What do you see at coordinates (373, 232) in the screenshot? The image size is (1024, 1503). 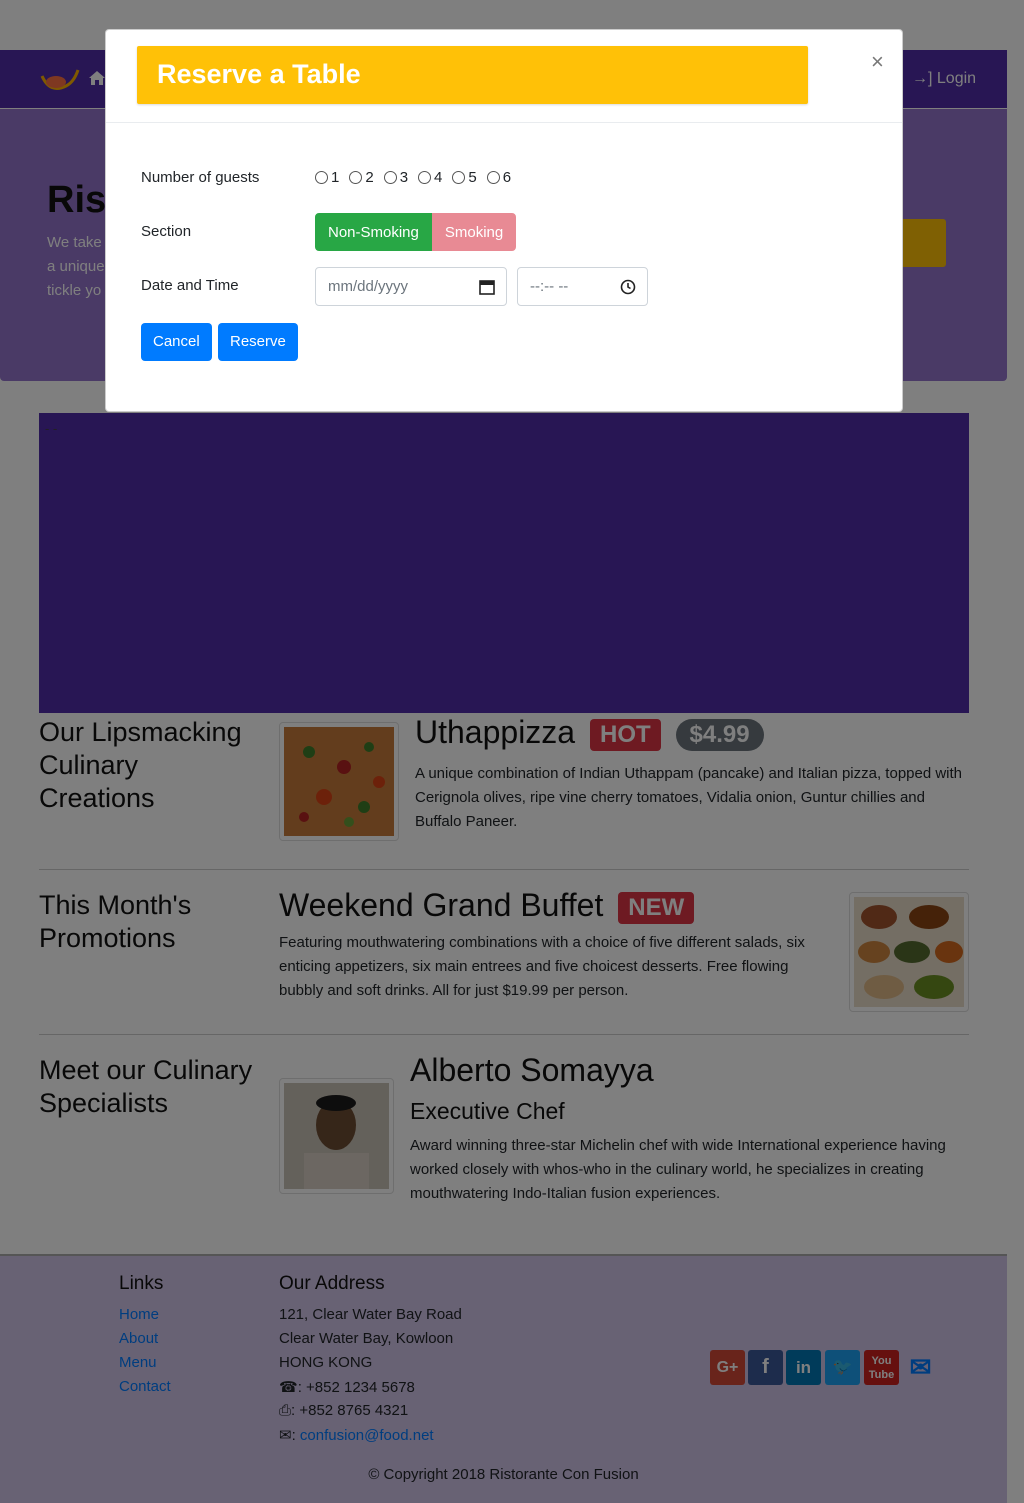 I see `non-smoking-button: Non-Smoking` at bounding box center [373, 232].